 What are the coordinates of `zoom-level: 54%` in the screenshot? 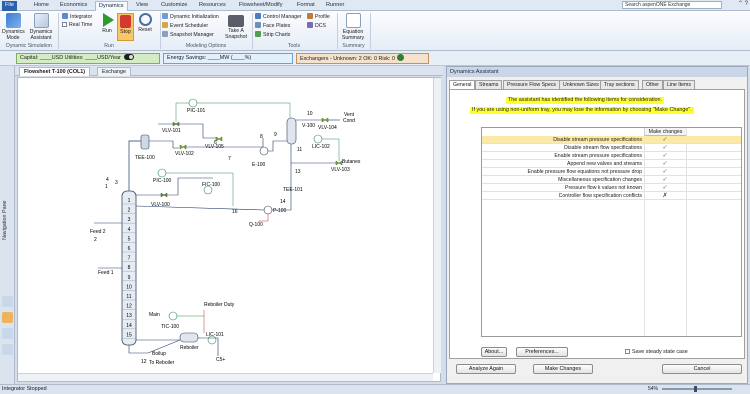 It's located at (653, 389).